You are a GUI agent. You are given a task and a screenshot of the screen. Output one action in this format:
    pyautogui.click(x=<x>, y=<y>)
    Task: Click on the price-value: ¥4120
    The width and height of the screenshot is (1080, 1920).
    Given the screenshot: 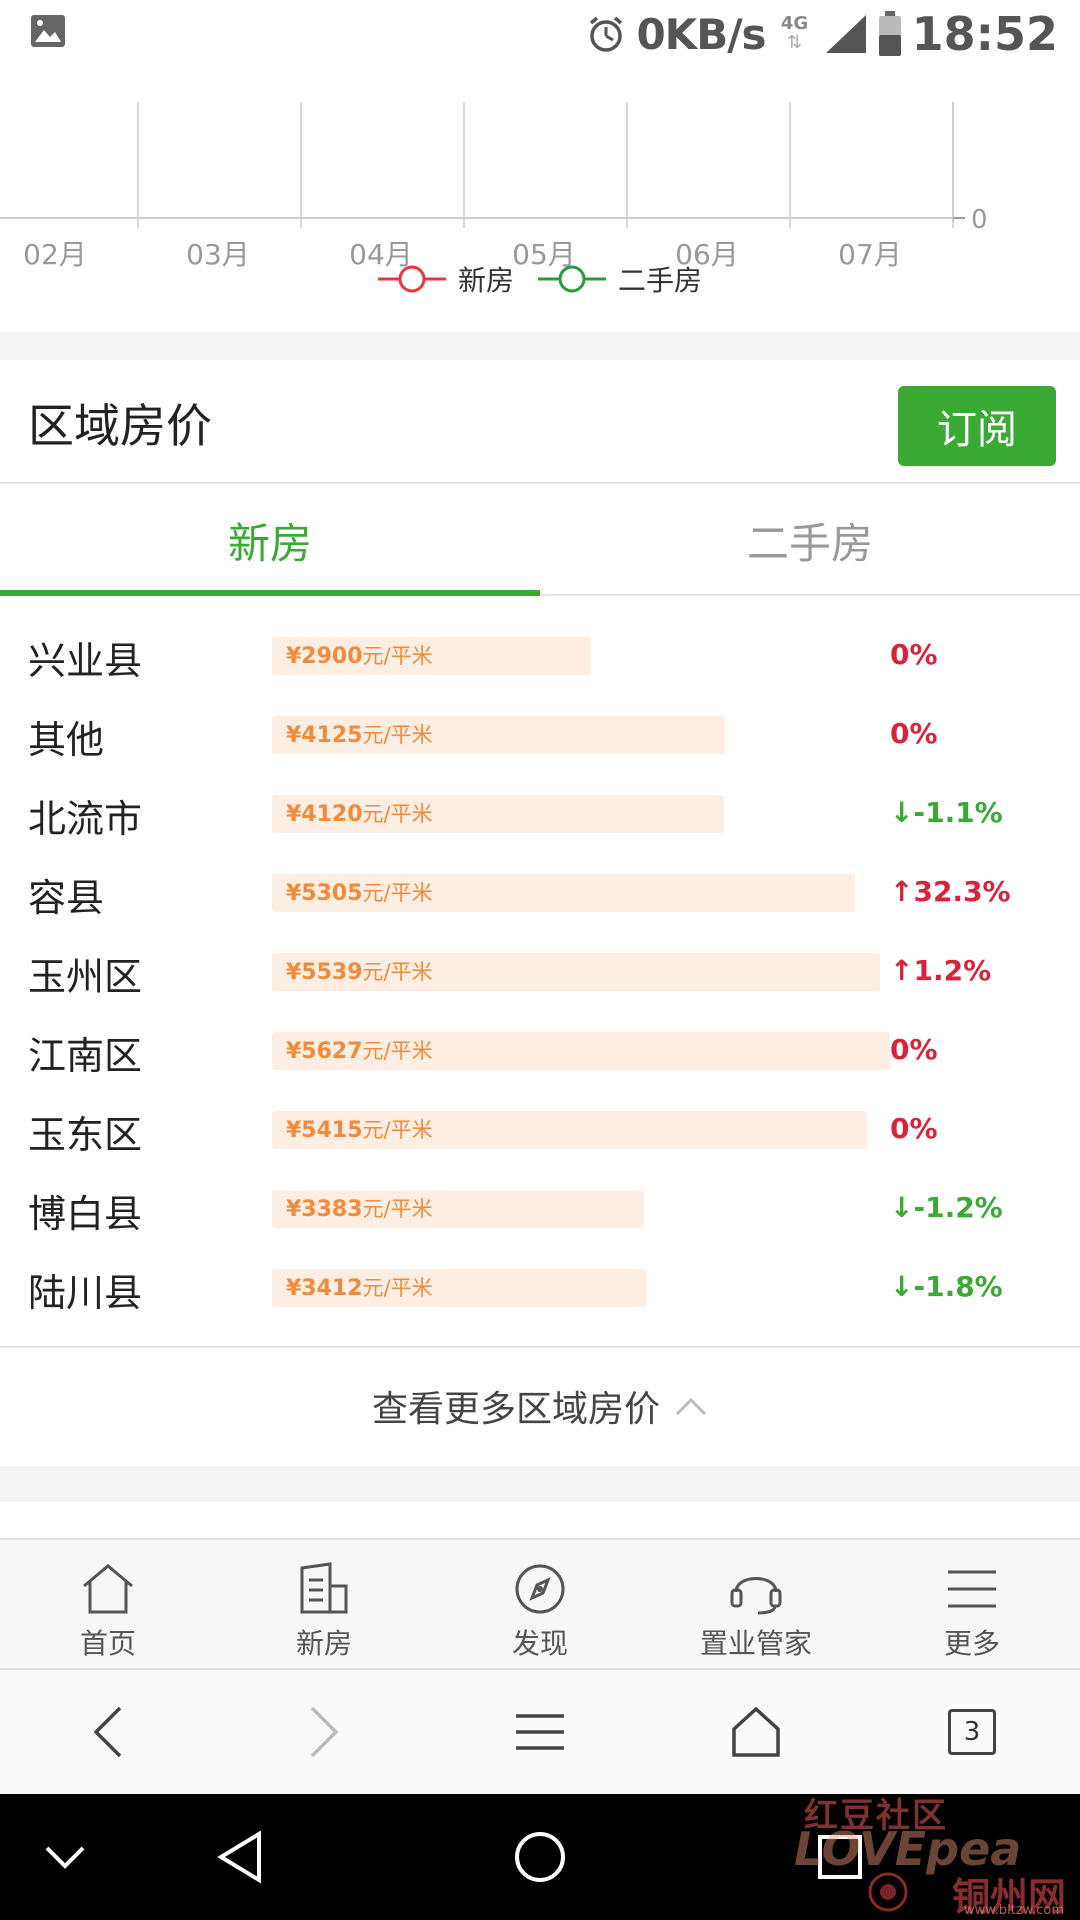 What is the action you would take?
    pyautogui.click(x=324, y=814)
    